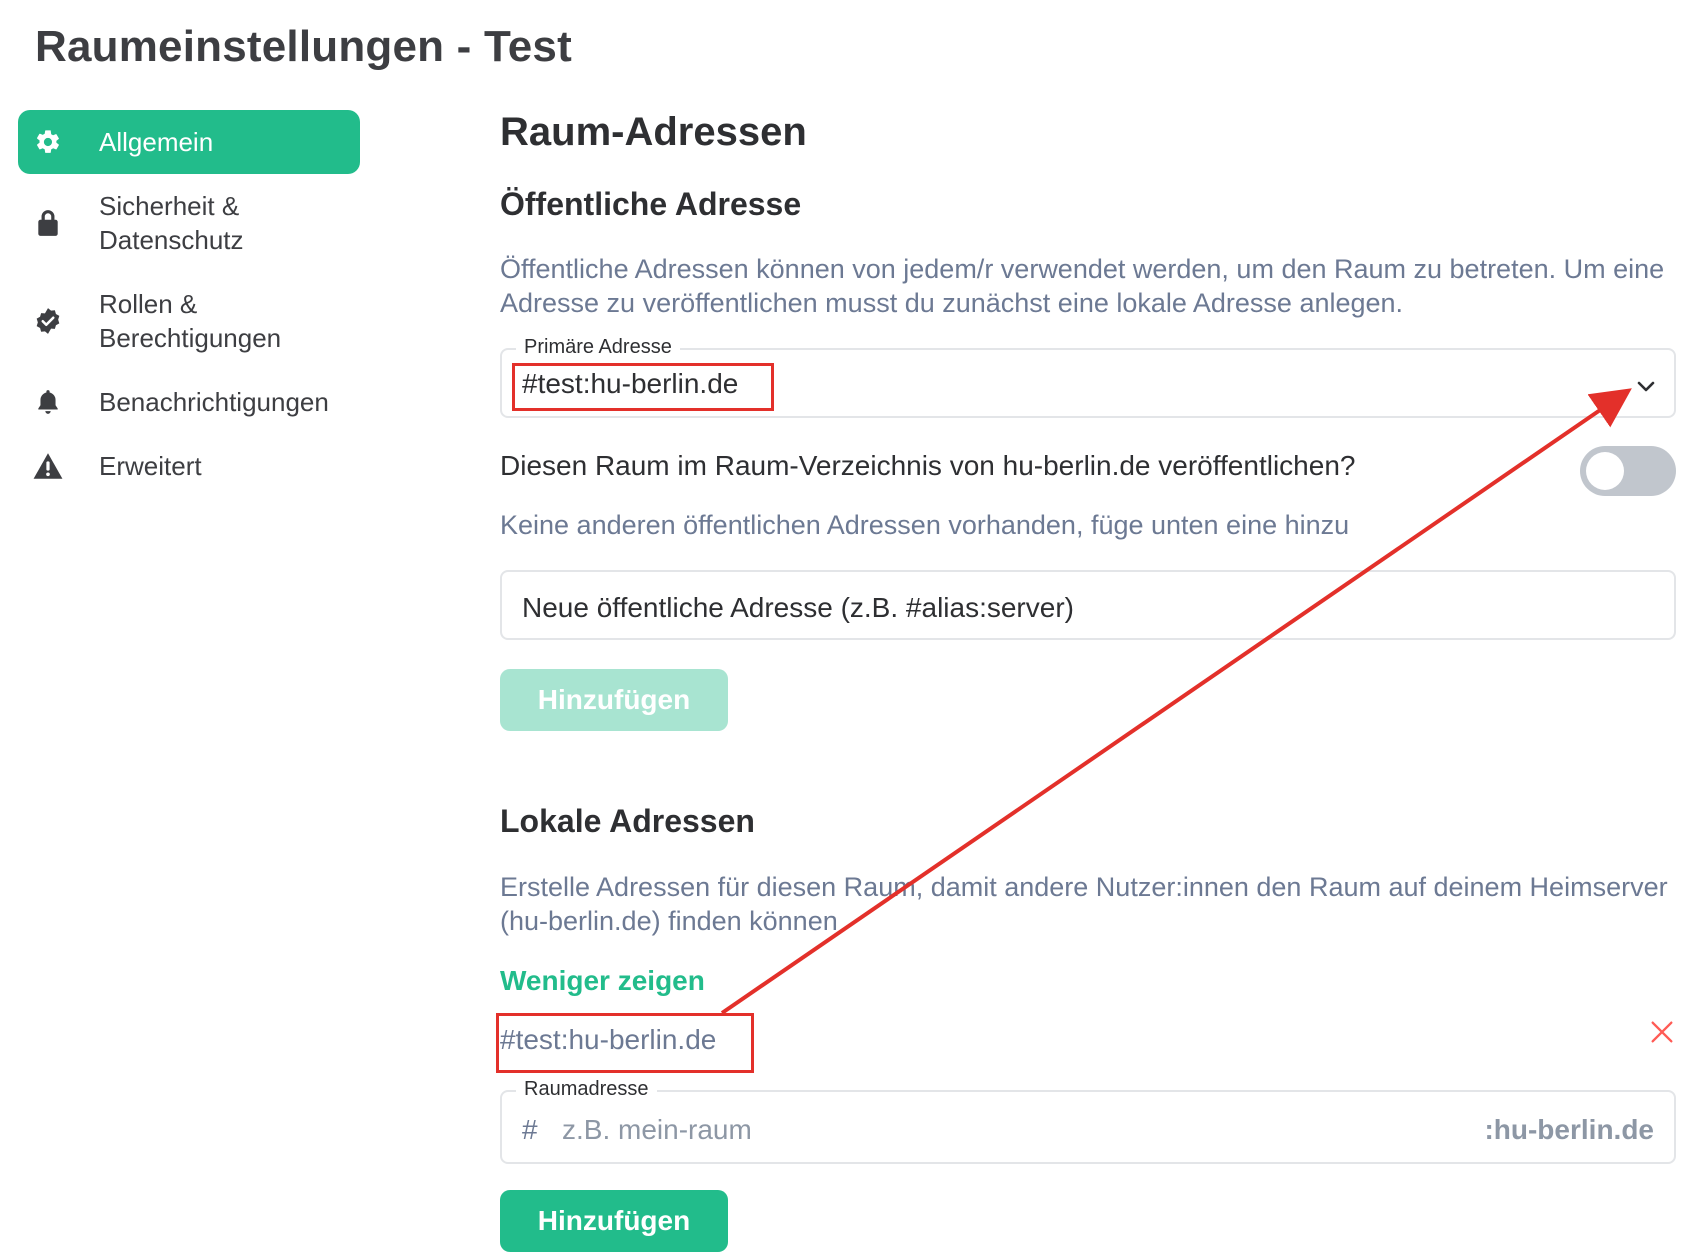  Describe the element at coordinates (1662, 1032) in the screenshot. I see `close-icon` at that location.